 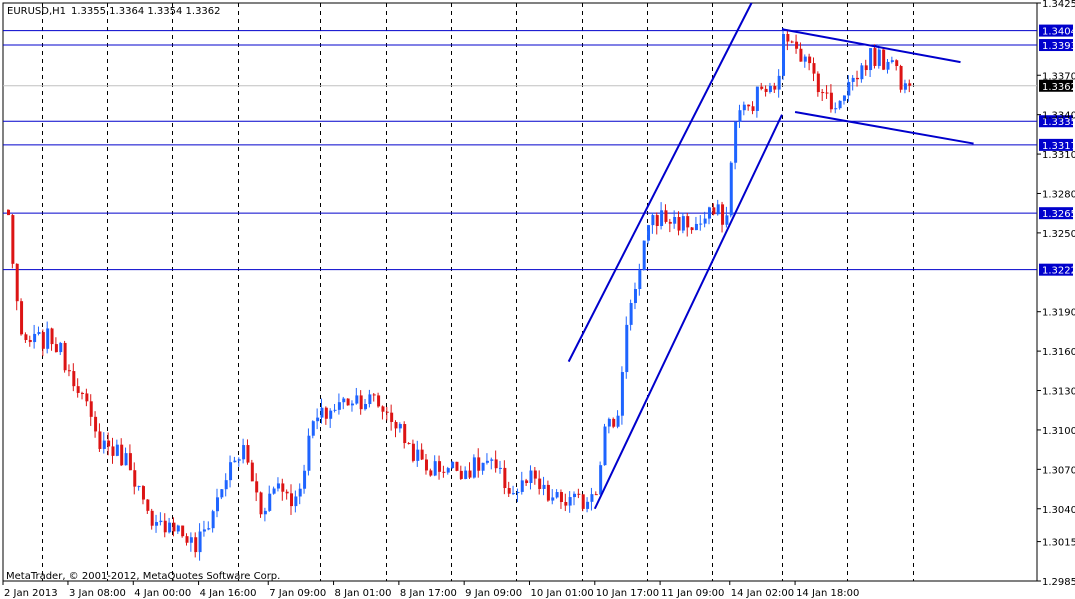 What do you see at coordinates (1058, 543) in the screenshot?
I see `y-tick-label: 1.3015` at bounding box center [1058, 543].